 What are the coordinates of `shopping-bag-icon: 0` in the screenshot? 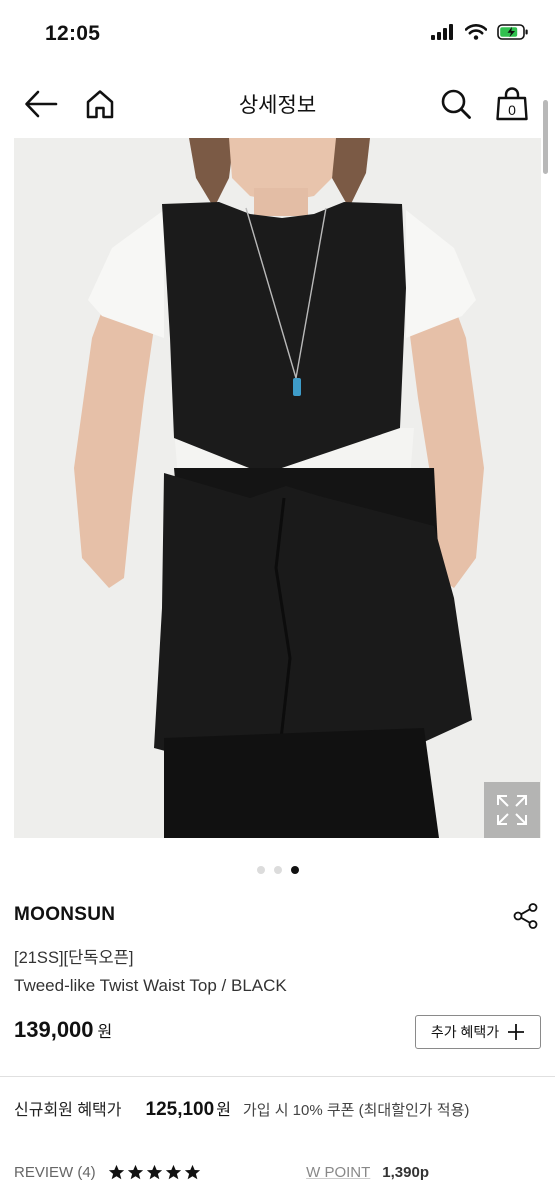 It's located at (512, 104).